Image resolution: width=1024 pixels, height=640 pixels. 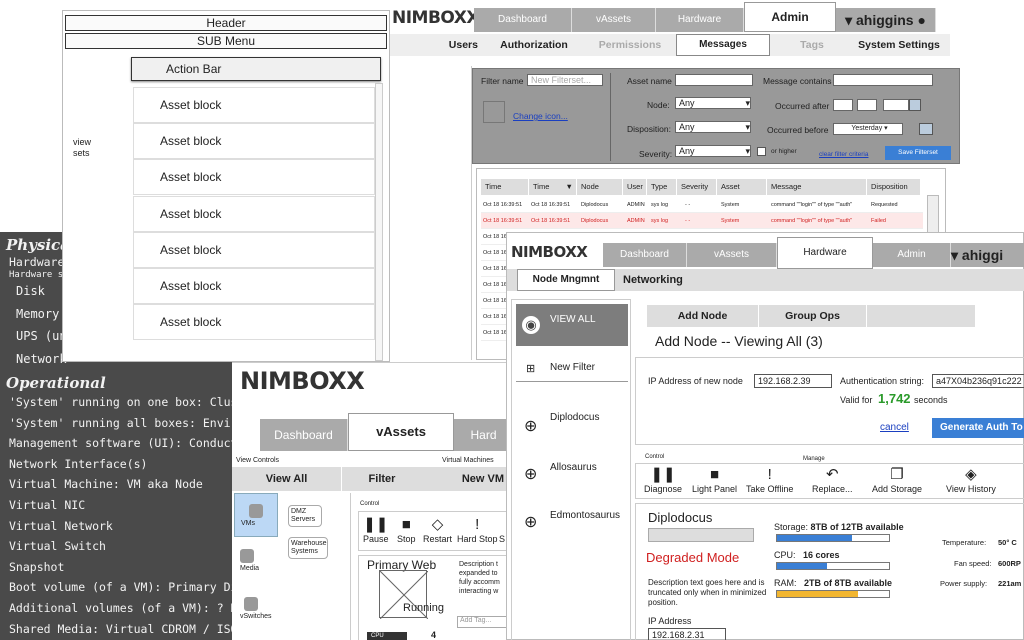 I want to click on wireframe-scrollbar, so click(x=379, y=222).